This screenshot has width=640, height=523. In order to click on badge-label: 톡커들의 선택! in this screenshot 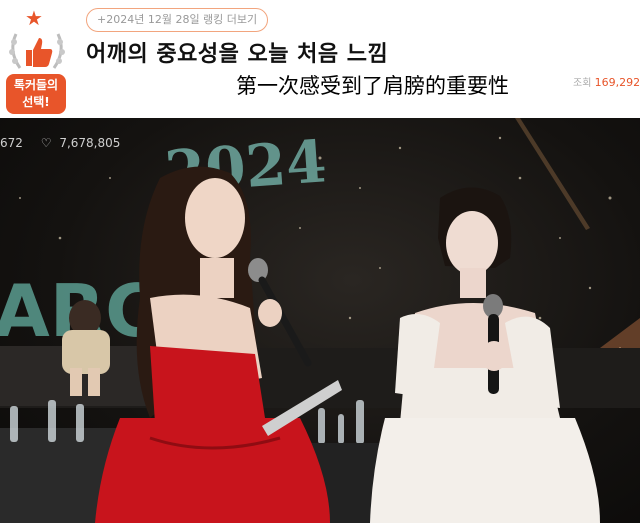, I will do `click(36, 94)`.